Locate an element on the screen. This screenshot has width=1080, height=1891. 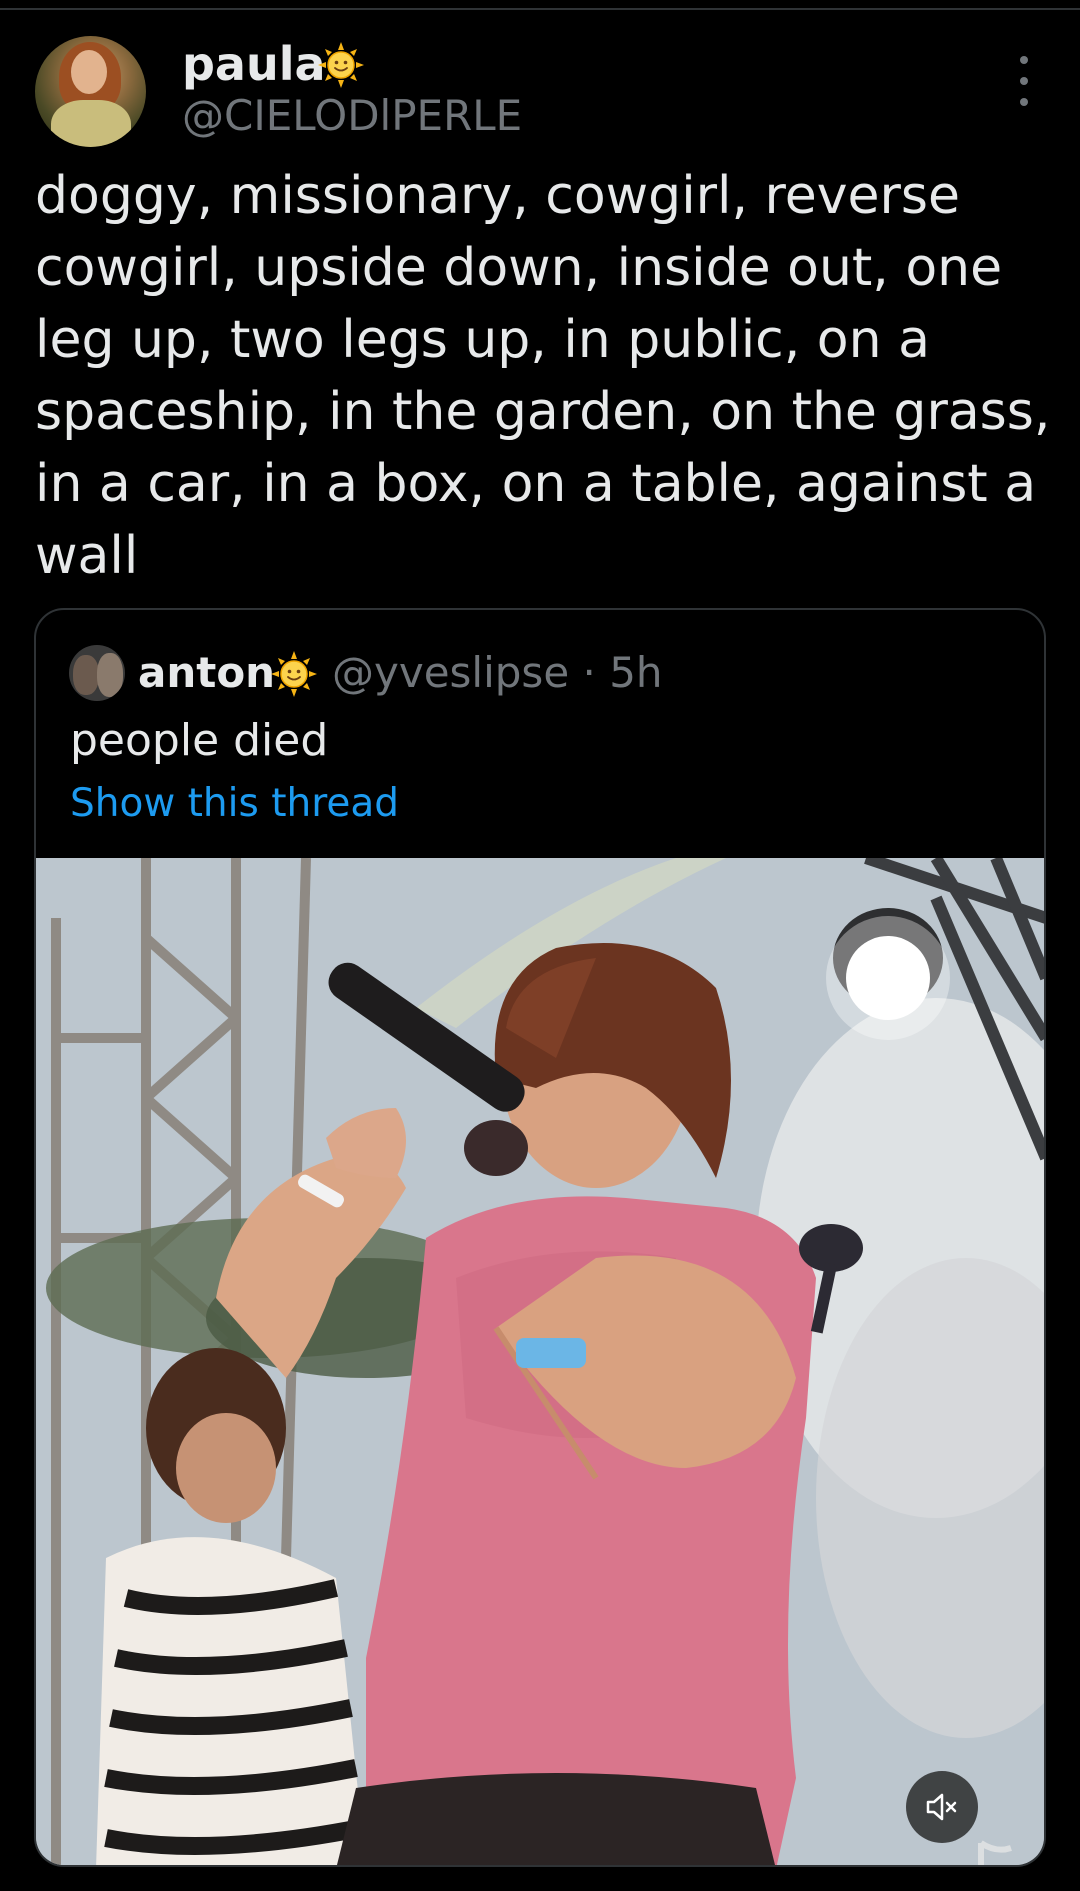
author-handle: @CIELODlPERLE is located at coordinates (352, 116).